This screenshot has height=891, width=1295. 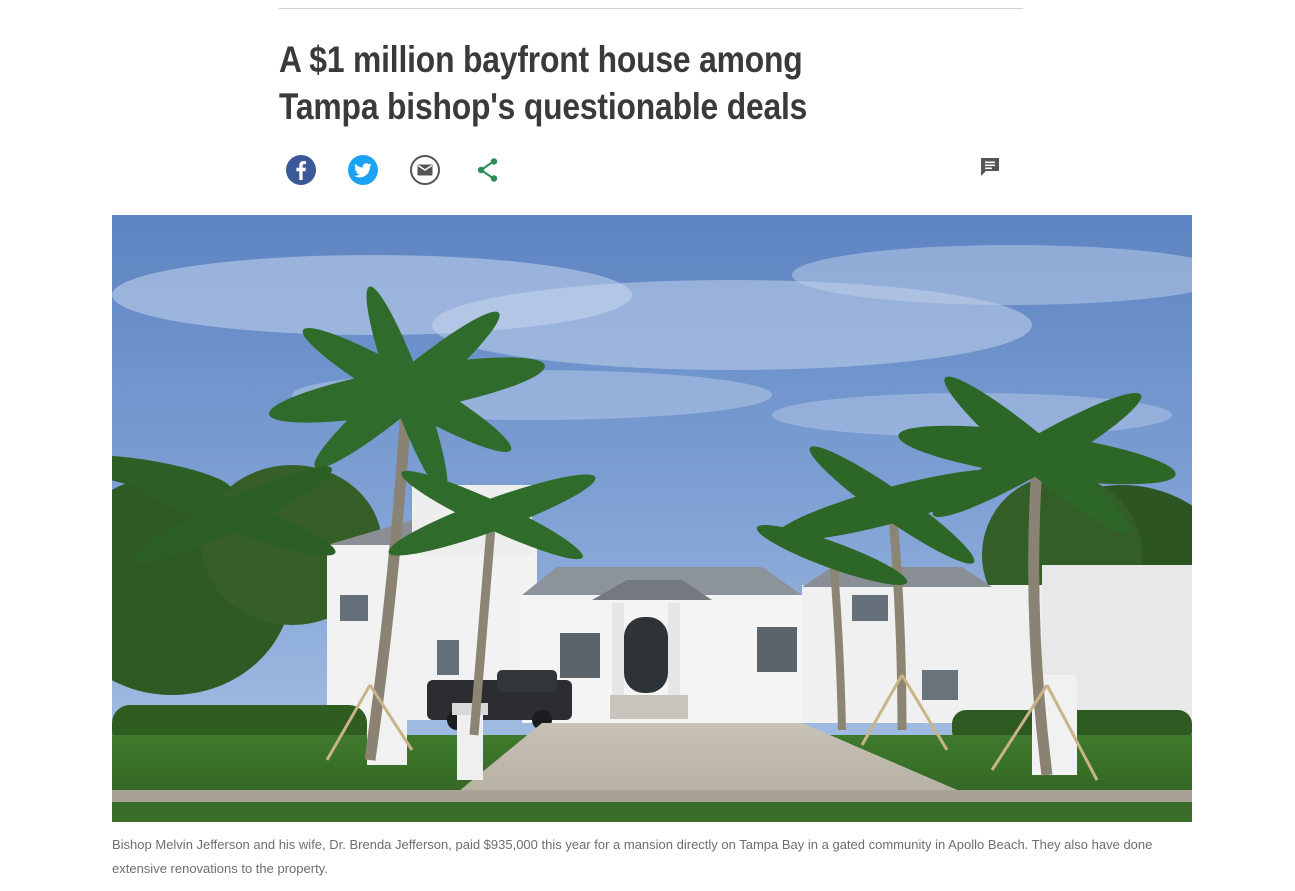 What do you see at coordinates (543, 106) in the screenshot?
I see `headline-line-2: Tampa bishop's questionable deals` at bounding box center [543, 106].